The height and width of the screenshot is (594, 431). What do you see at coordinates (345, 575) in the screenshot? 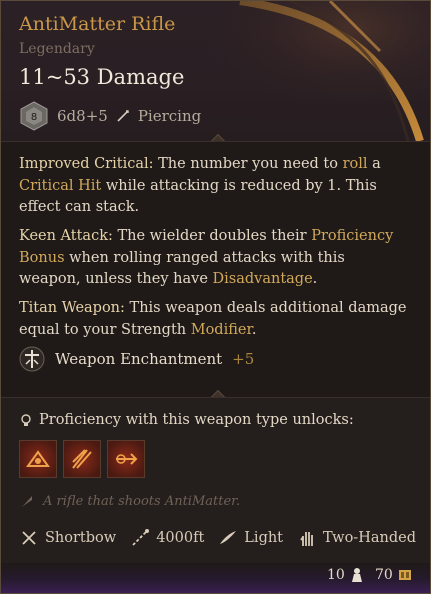
I see `item-weight: 10` at bounding box center [345, 575].